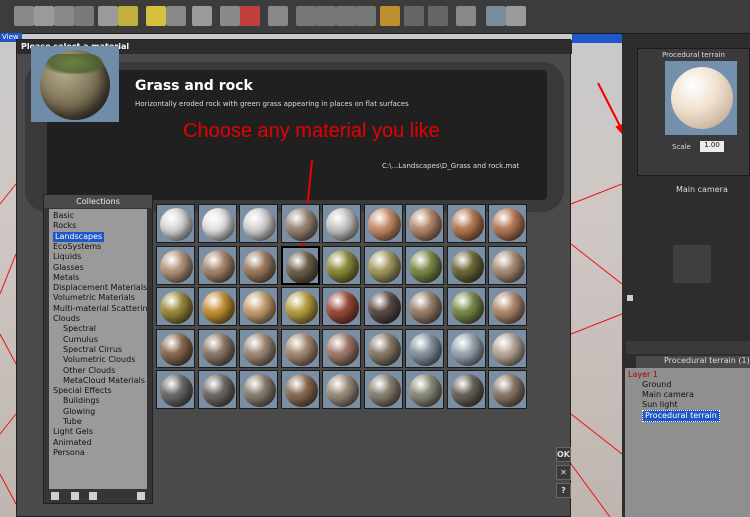 The height and width of the screenshot is (517, 750). What do you see at coordinates (563, 490) in the screenshot?
I see `help-button: ?` at bounding box center [563, 490].